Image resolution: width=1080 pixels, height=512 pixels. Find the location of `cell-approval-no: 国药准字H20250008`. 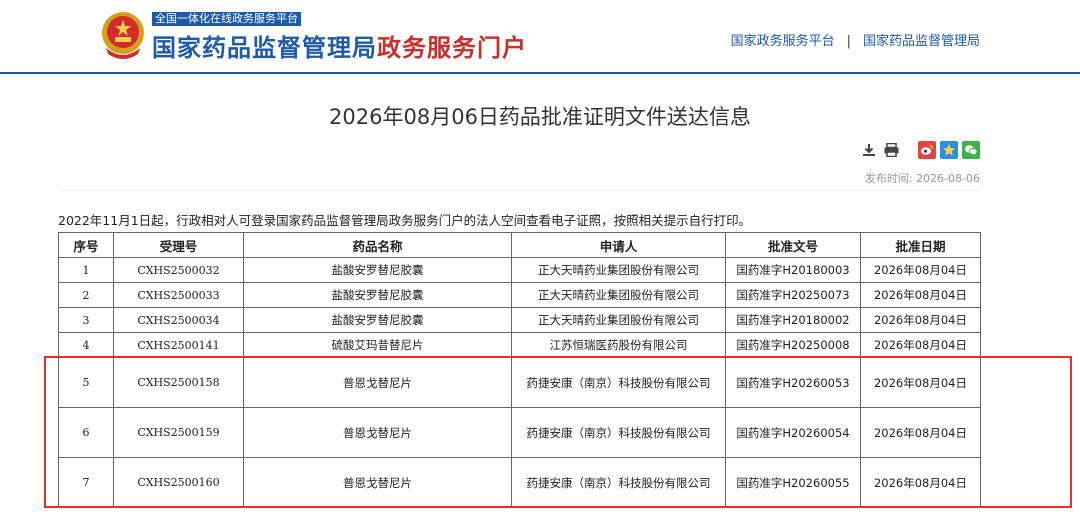

cell-approval-no: 国药准字H20250008 is located at coordinates (793, 345).